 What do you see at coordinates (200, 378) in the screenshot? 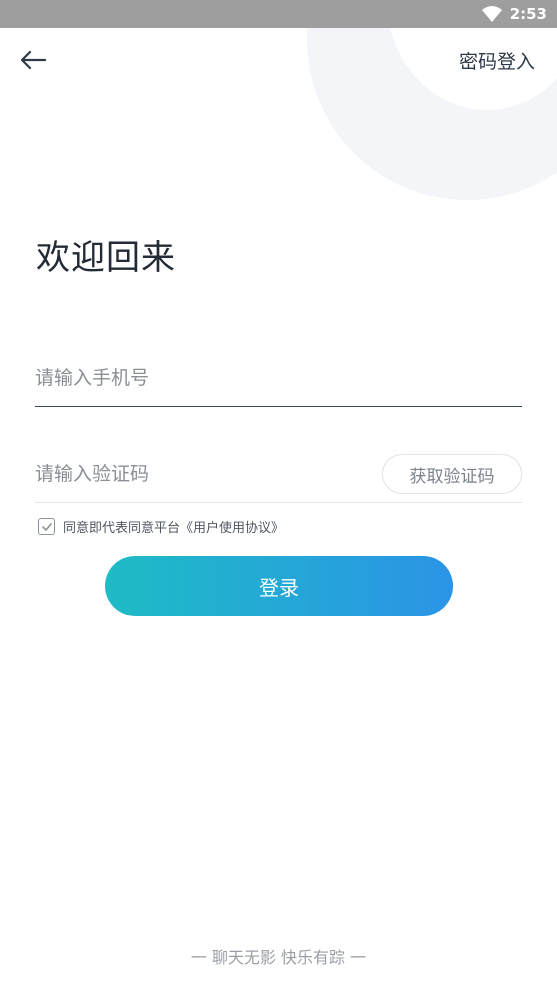
I see `phone-input` at bounding box center [200, 378].